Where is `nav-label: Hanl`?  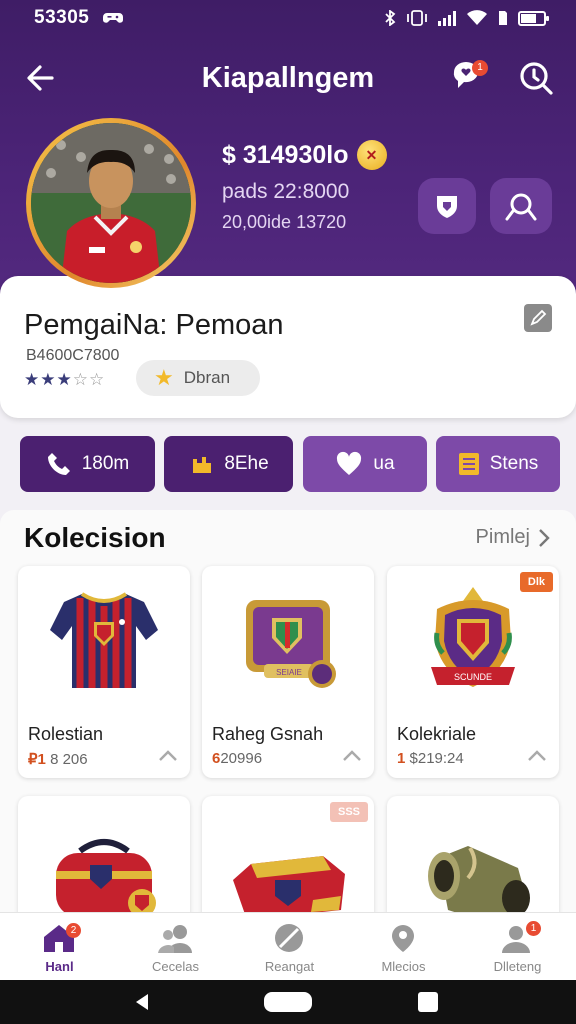 nav-label: Hanl is located at coordinates (59, 966).